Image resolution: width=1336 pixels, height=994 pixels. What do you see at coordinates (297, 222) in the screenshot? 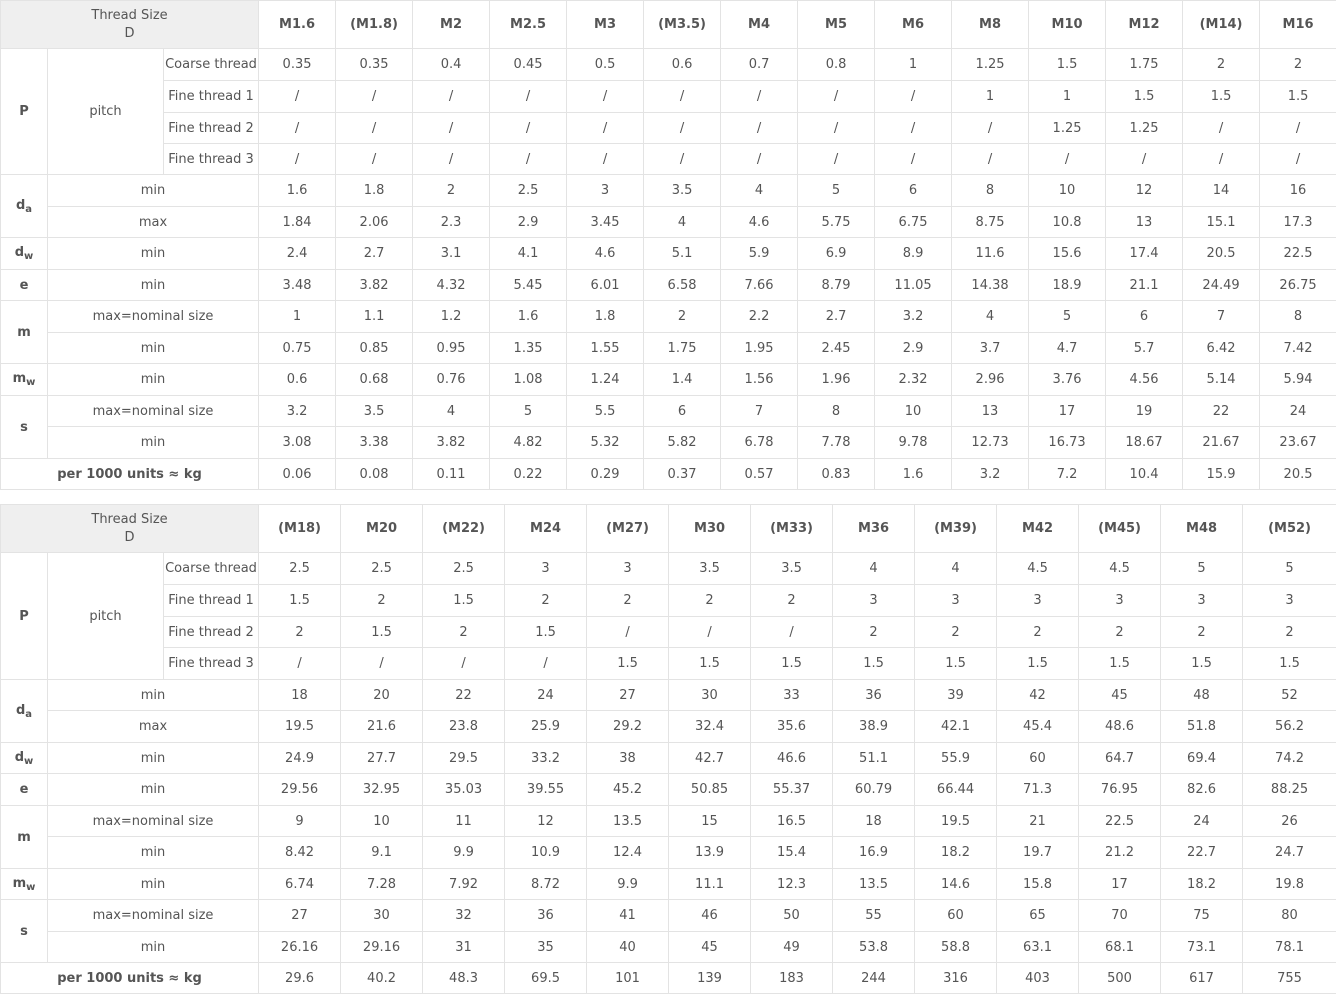
I see `value-cell: 1.84` at bounding box center [297, 222].